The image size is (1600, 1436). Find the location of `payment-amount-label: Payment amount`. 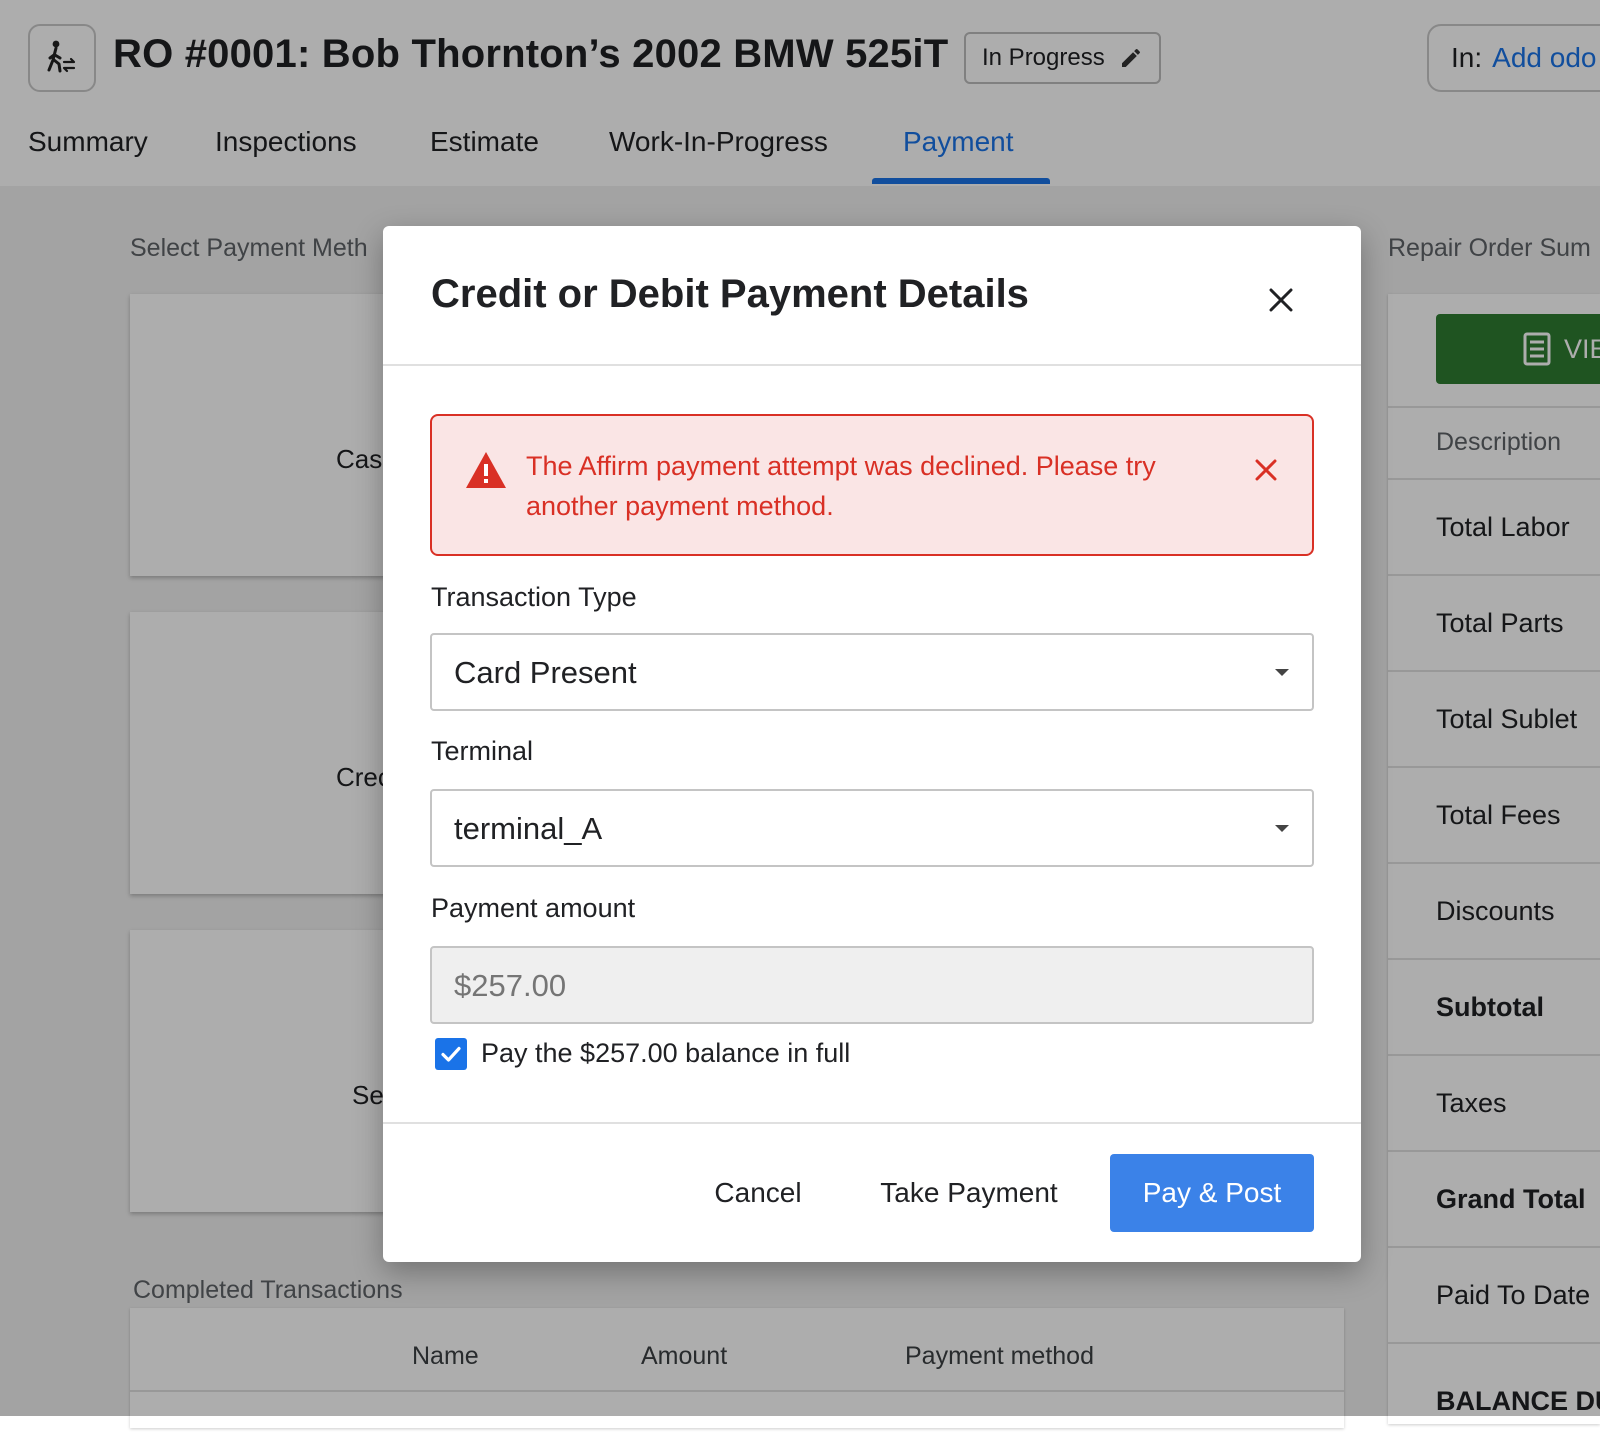

payment-amount-label: Payment amount is located at coordinates (533, 908).